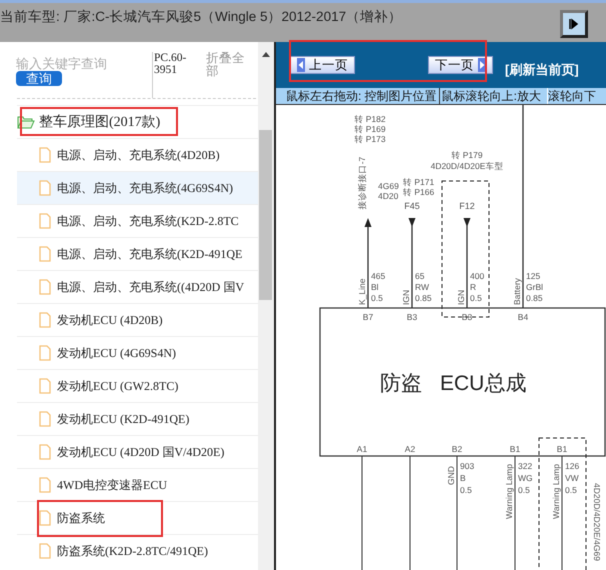 The height and width of the screenshot is (570, 606). Describe the element at coordinates (467, 155) in the screenshot. I see `diagram-note: 转 P179` at that location.